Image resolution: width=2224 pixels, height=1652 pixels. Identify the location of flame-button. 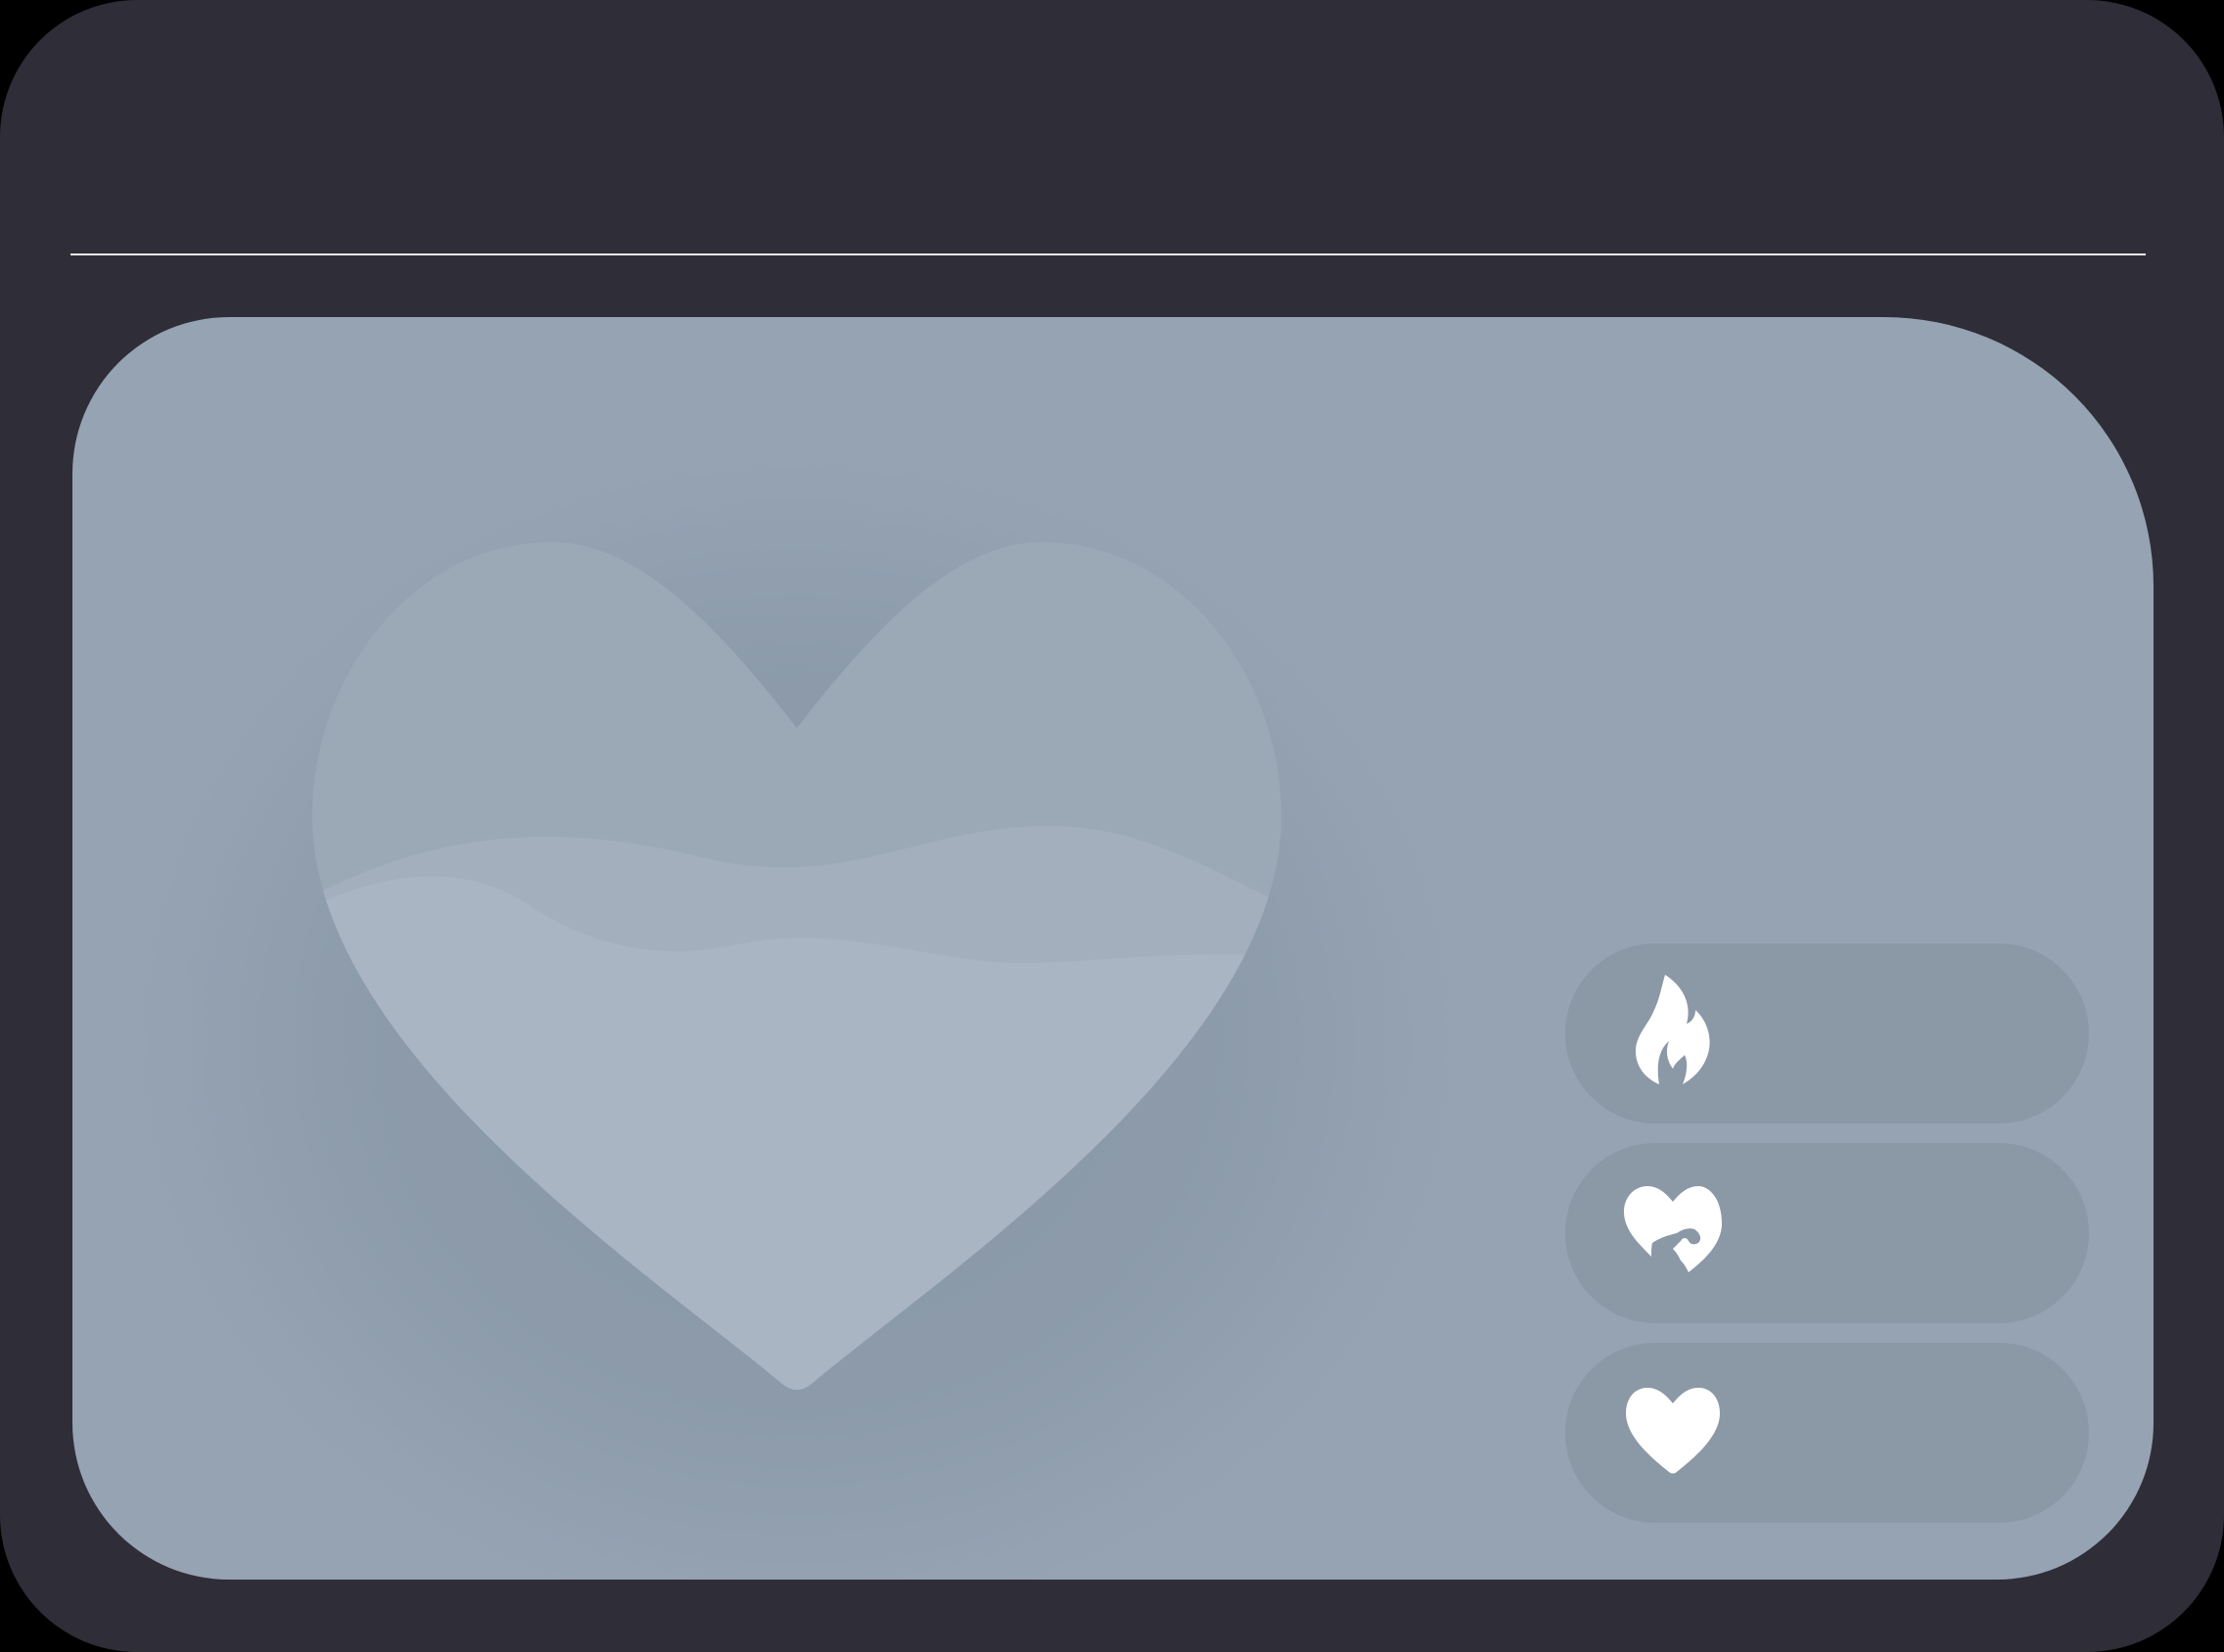
(1827, 1033).